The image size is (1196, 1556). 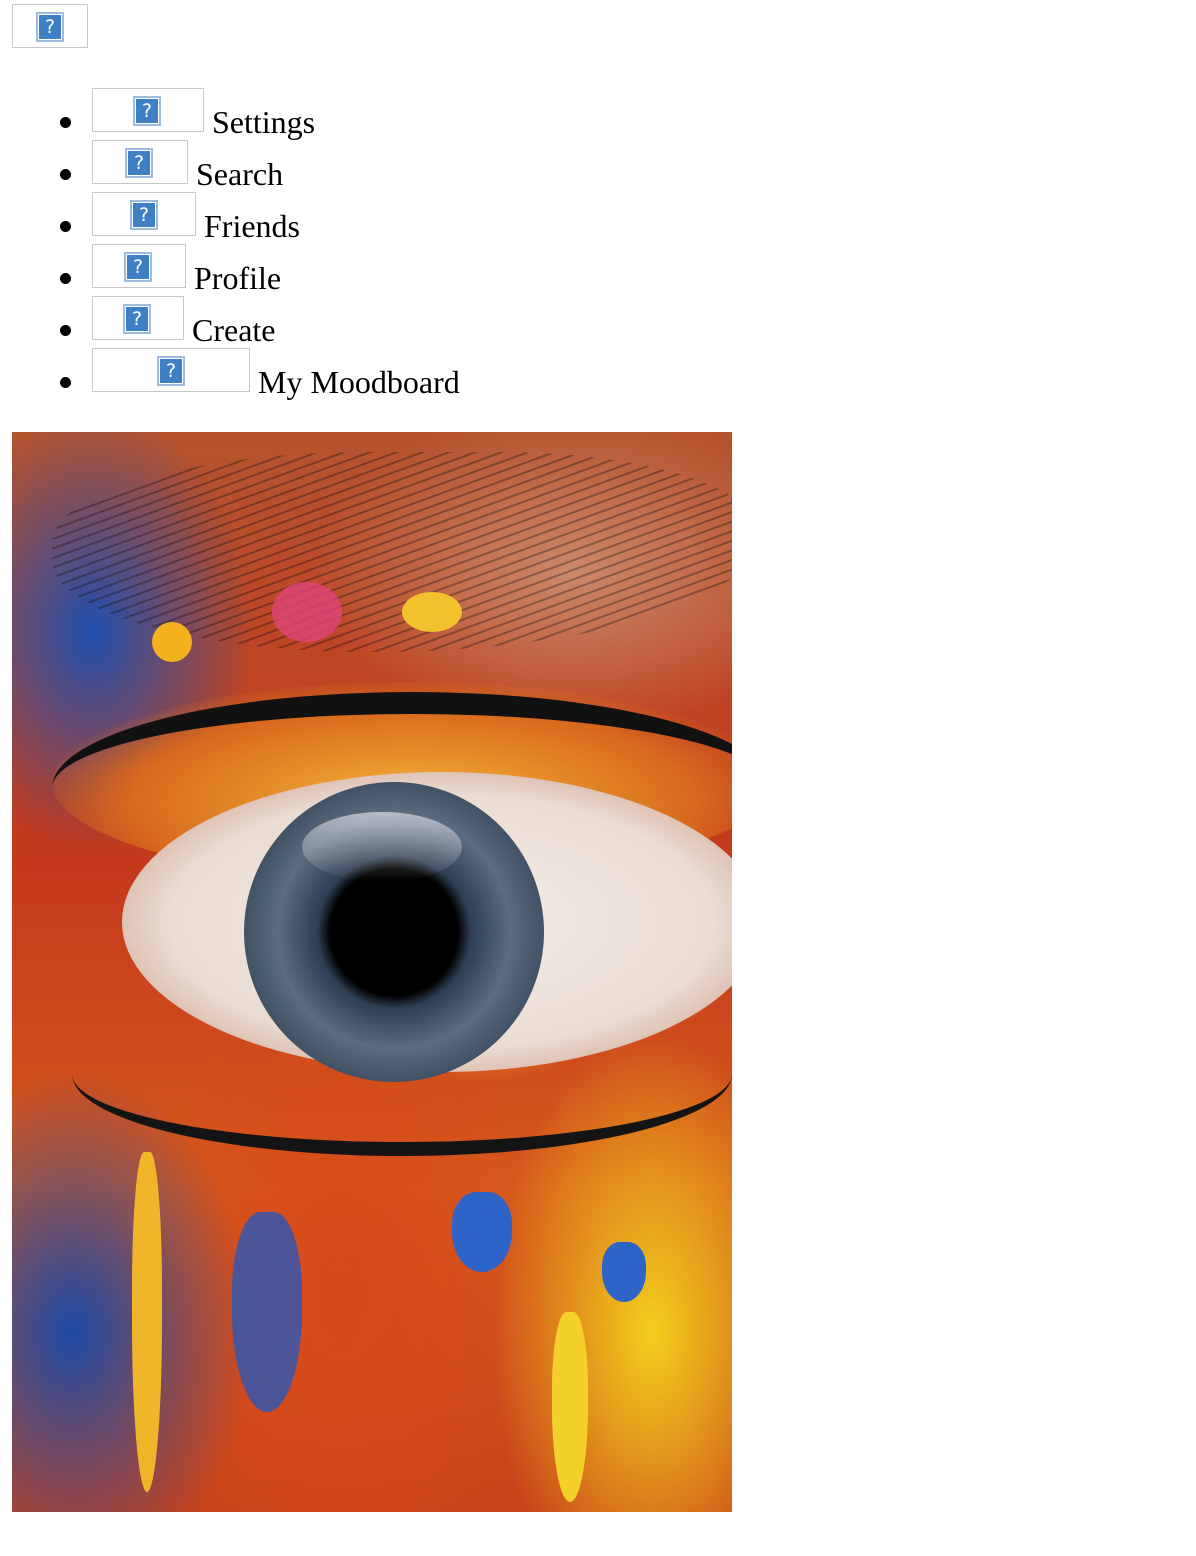 What do you see at coordinates (359, 382) in the screenshot?
I see `nav-label-my-moodboard: My Moodboard` at bounding box center [359, 382].